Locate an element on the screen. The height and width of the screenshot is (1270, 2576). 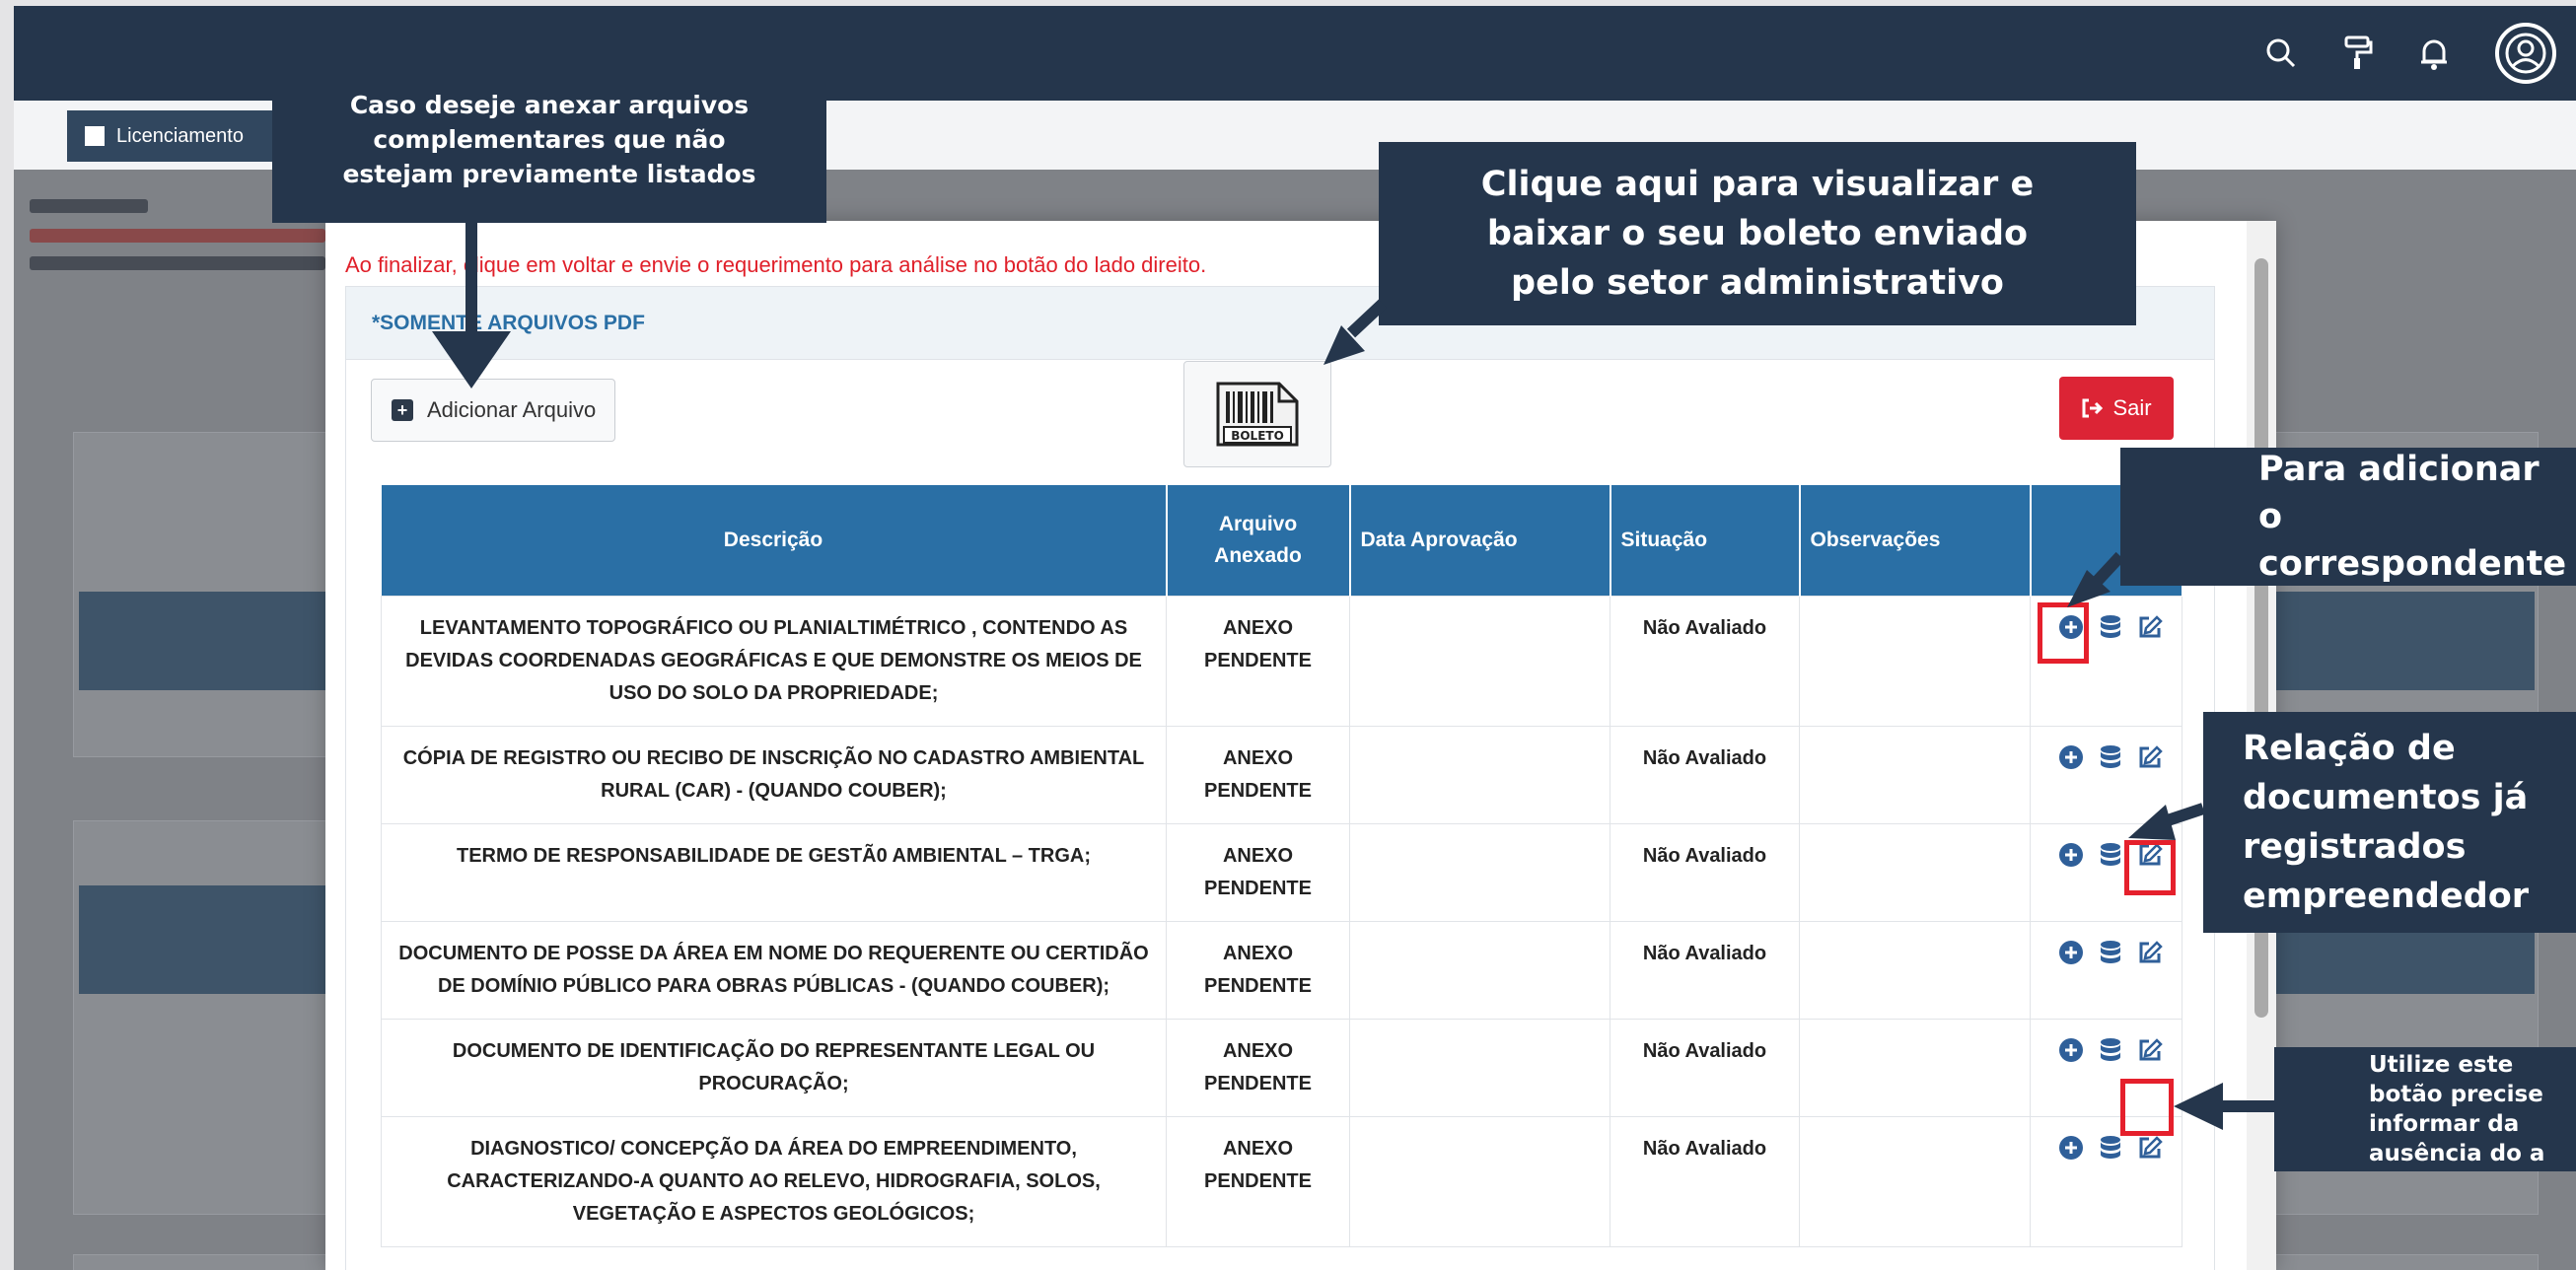
boleto-button: BOLETO is located at coordinates (1257, 414).